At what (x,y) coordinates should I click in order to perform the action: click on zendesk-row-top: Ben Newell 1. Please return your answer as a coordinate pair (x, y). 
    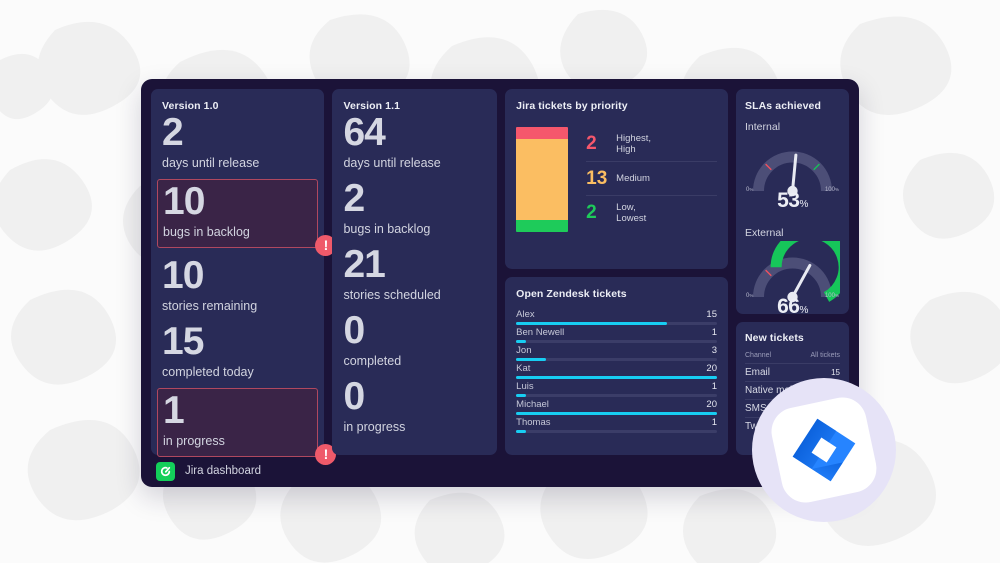
    Looking at the image, I should click on (616, 332).